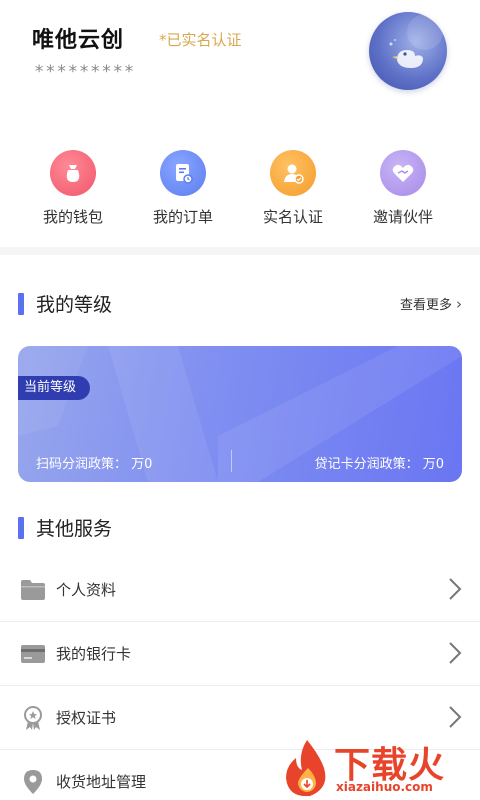 This screenshot has width=480, height=800. I want to click on quick-item-invite: 邀请伙伴, so click(403, 190).